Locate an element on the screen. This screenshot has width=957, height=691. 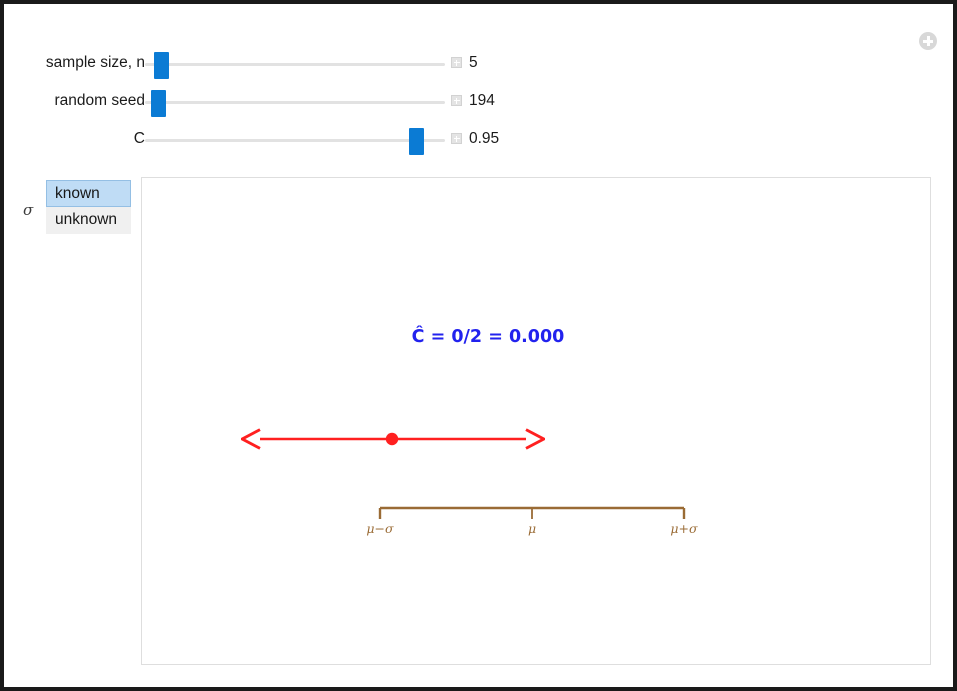
confidence-level-slider is located at coordinates (295, 141).